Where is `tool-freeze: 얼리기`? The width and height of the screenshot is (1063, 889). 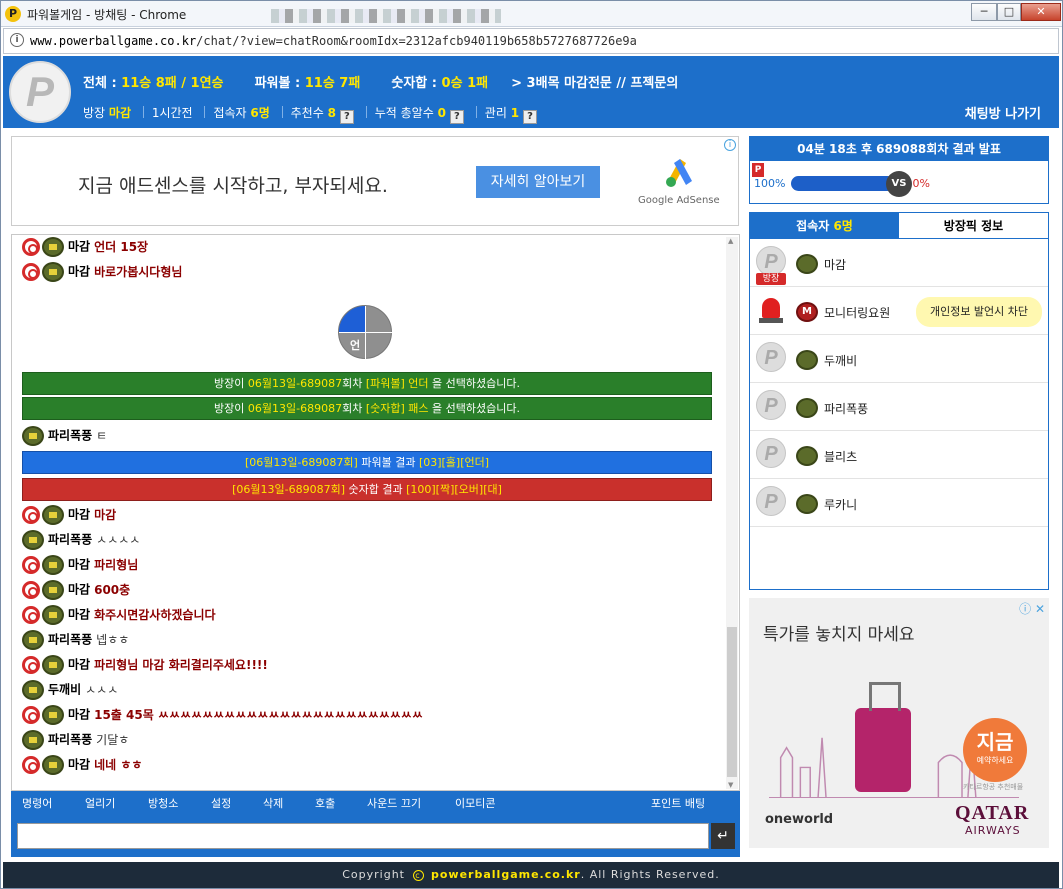 tool-freeze: 얼리기 is located at coordinates (100, 803).